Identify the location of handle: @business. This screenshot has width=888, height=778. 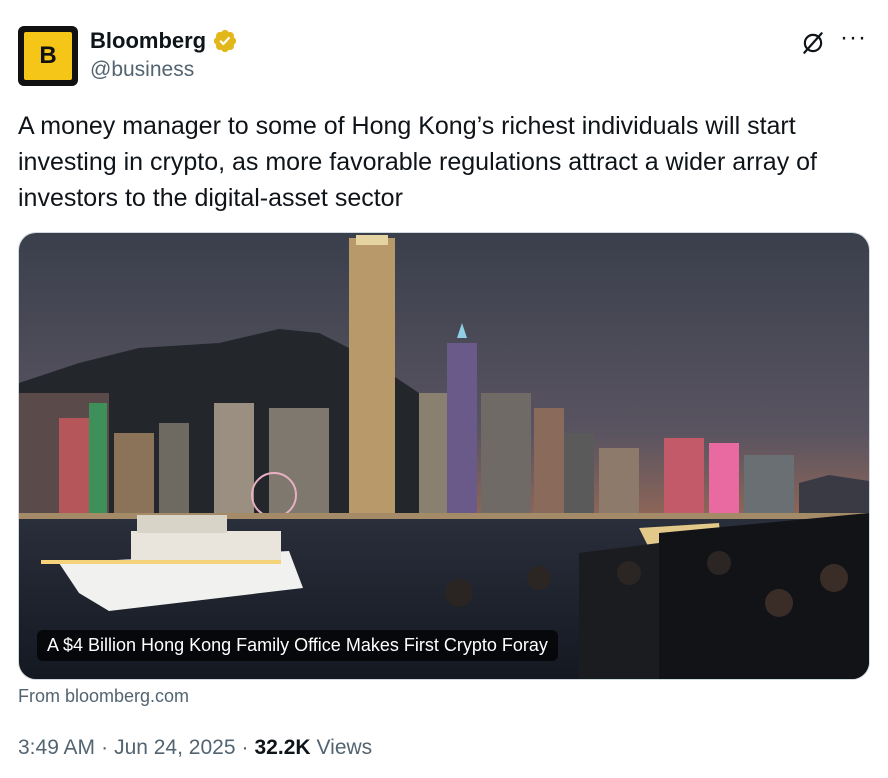
(142, 70).